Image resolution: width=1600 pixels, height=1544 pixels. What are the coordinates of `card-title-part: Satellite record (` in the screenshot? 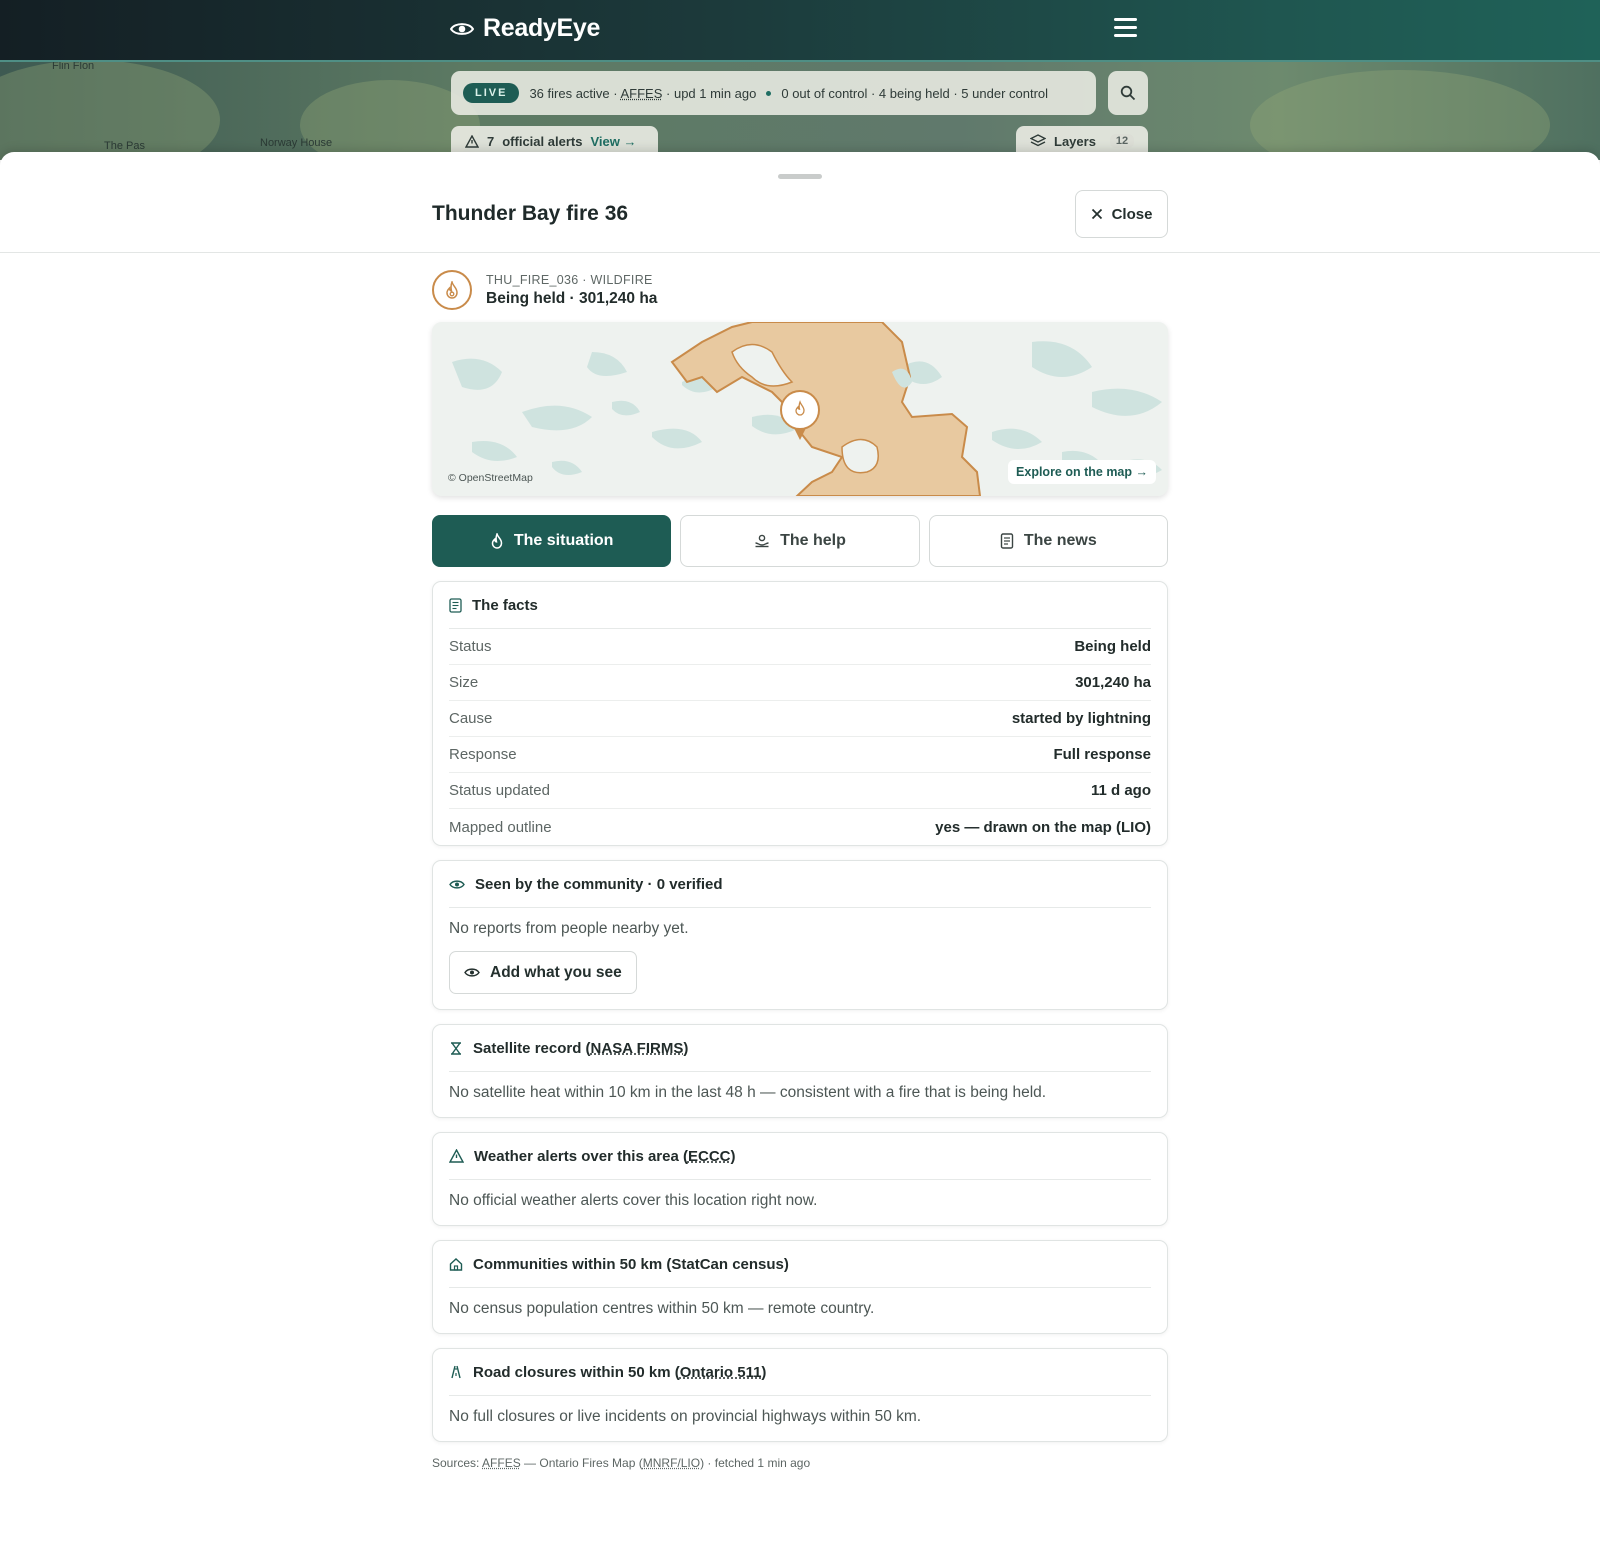 It's located at (532, 1048).